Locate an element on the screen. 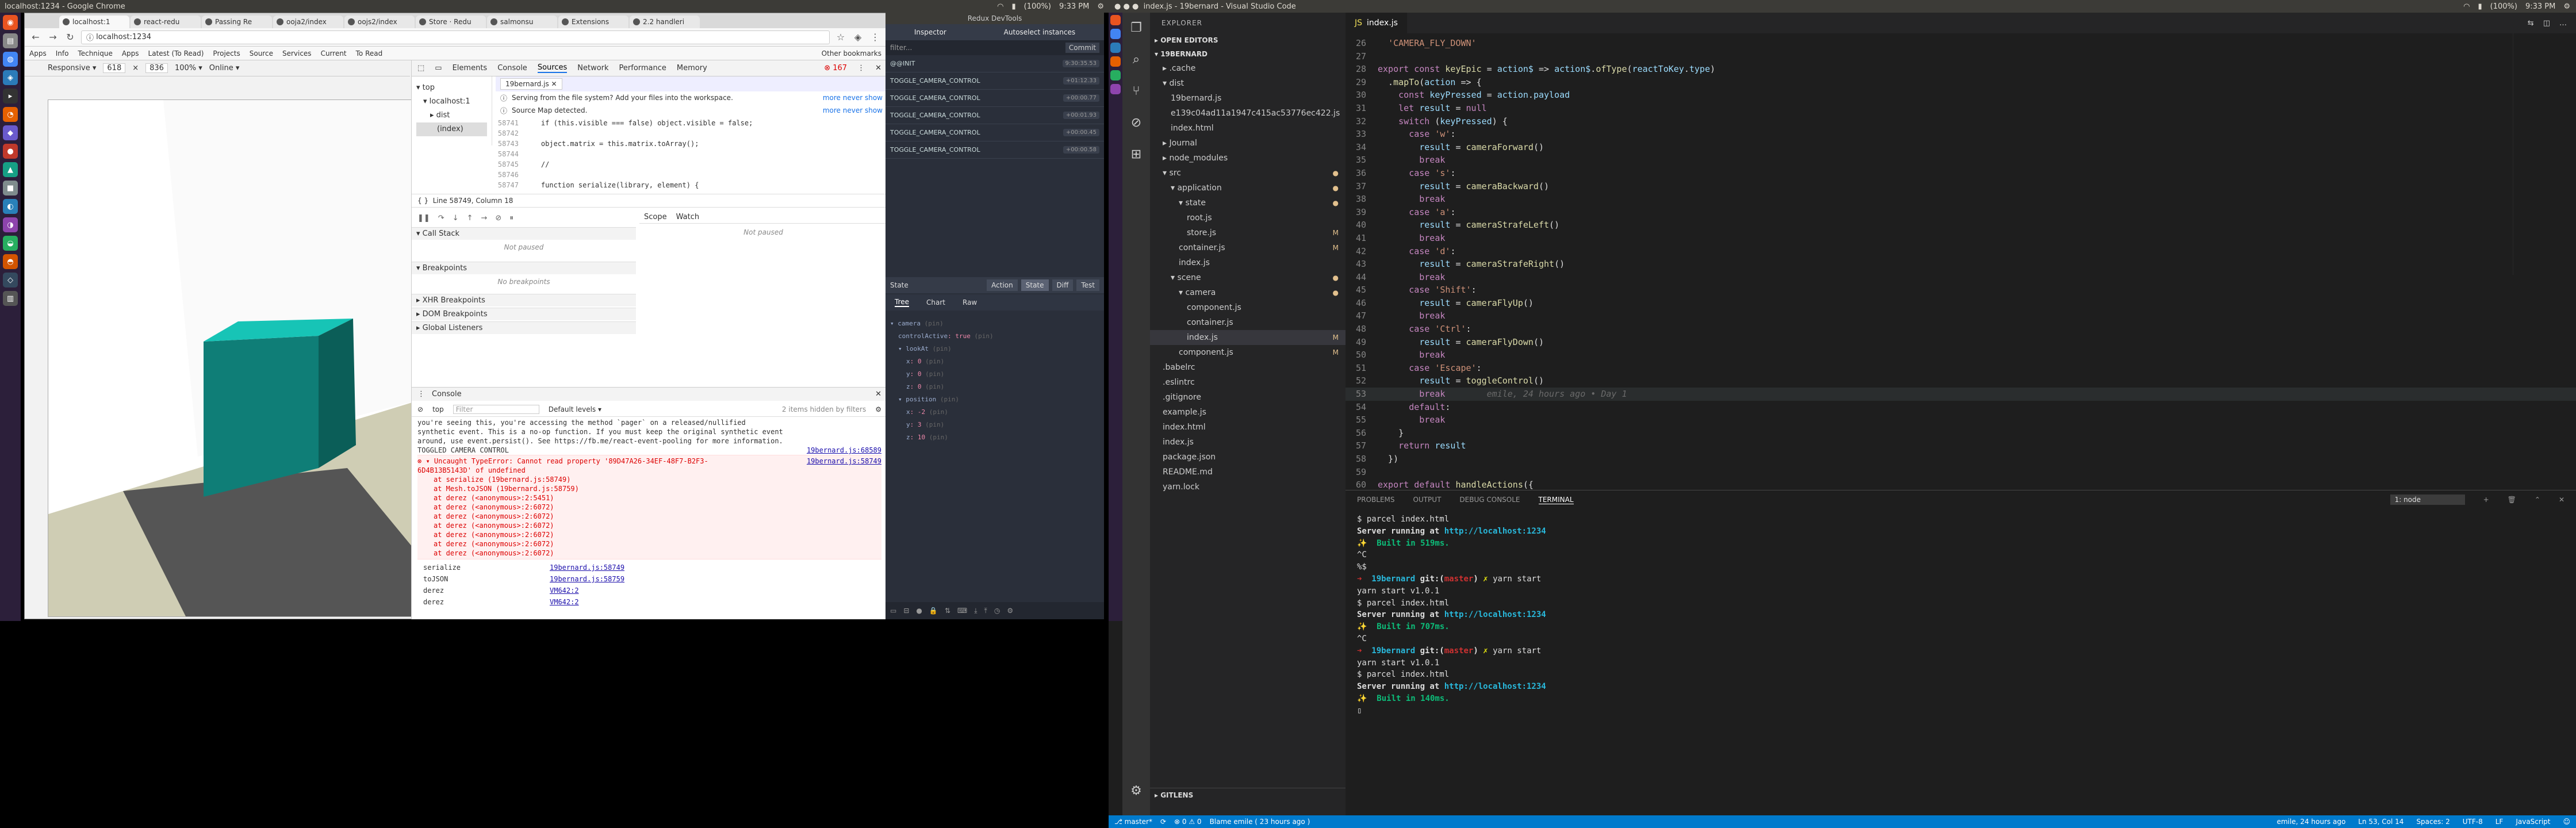  tab-scope: Scope is located at coordinates (655, 217).